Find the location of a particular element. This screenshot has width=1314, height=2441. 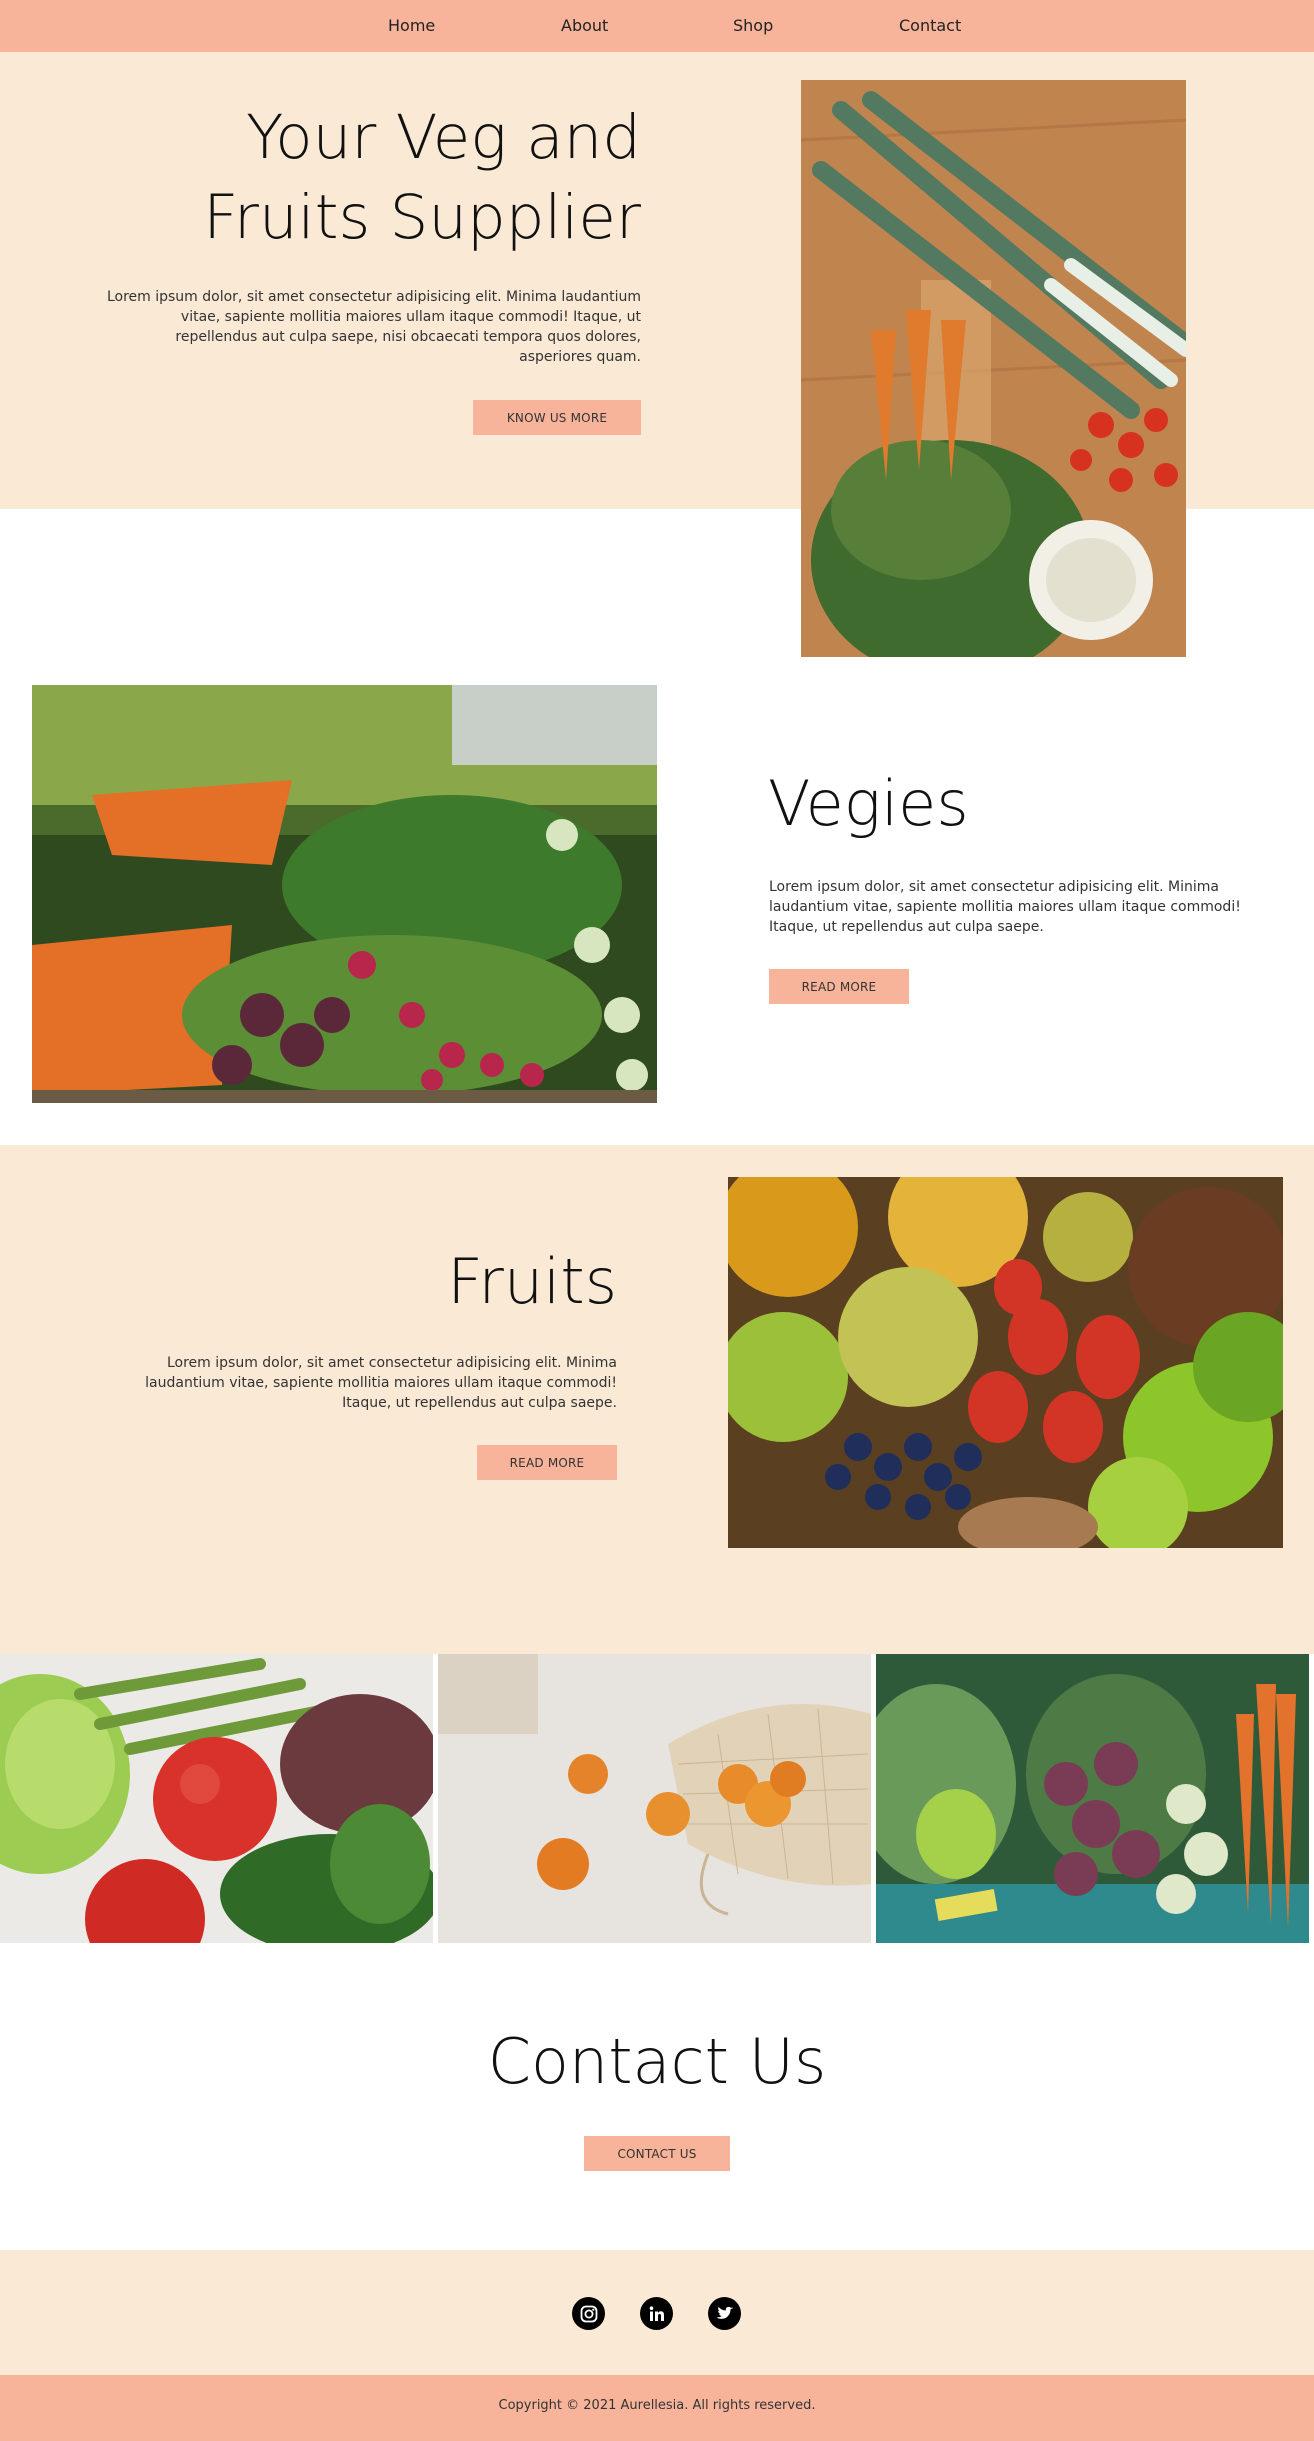

hero-vegetables-image is located at coordinates (993, 368).